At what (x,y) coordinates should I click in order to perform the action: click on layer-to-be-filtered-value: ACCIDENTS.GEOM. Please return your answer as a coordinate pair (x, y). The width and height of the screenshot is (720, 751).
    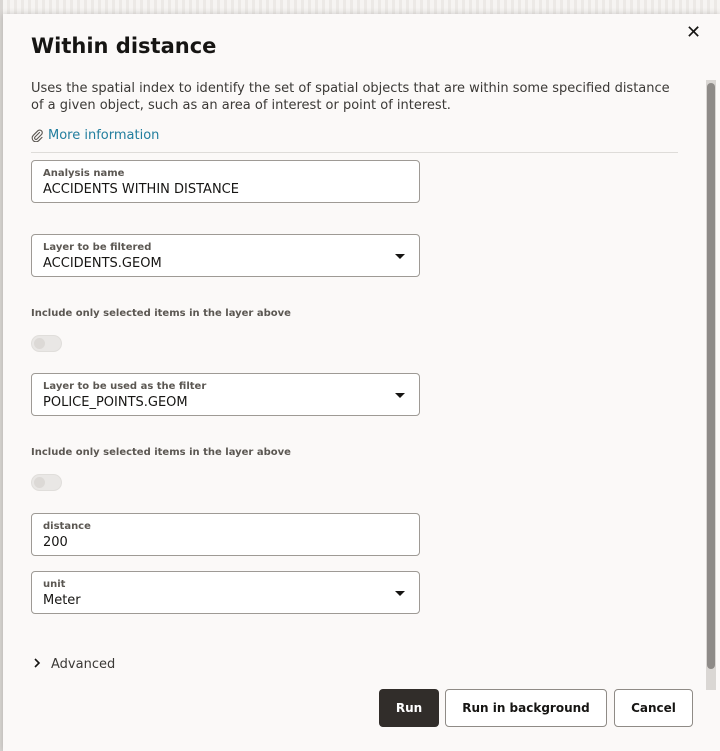
    Looking at the image, I should click on (102, 263).